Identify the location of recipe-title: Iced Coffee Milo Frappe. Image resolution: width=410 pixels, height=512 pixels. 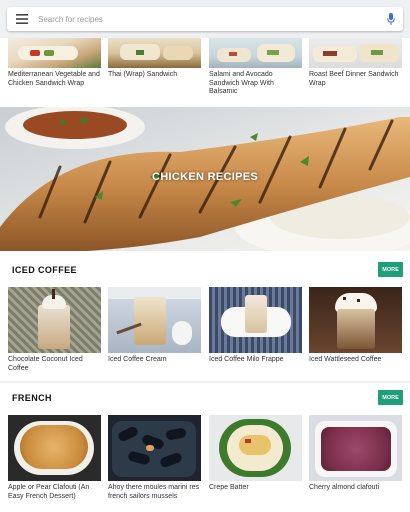
(246, 359).